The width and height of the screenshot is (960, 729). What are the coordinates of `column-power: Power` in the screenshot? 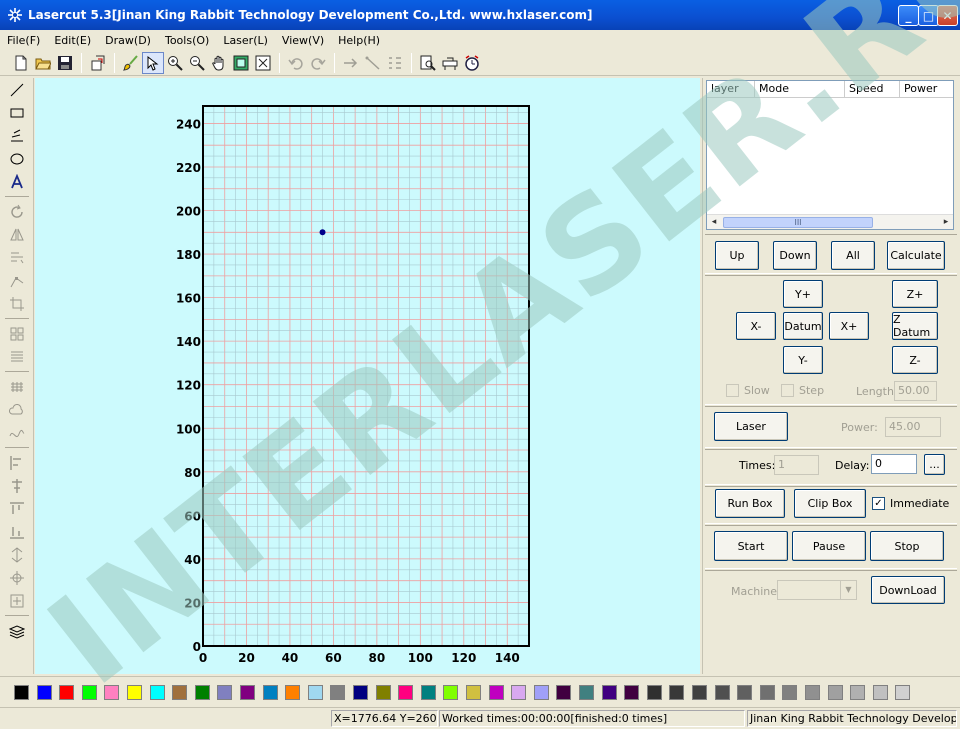 It's located at (926, 89).